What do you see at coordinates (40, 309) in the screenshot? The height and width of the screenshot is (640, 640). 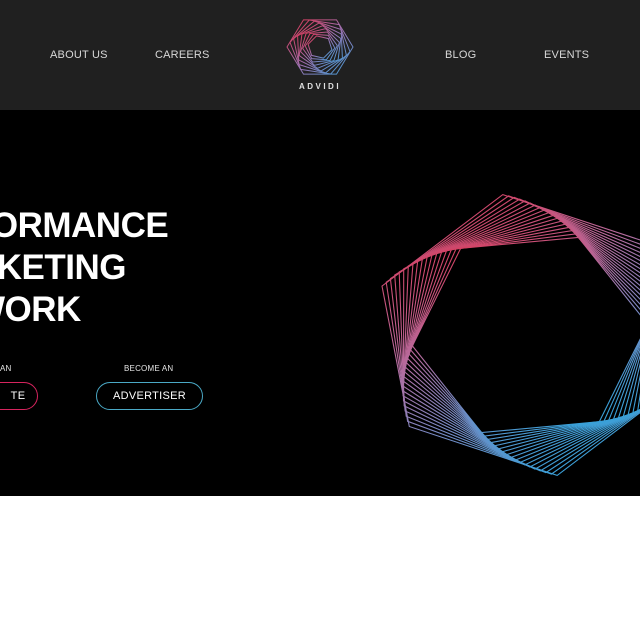 I see `headline-line: WORK` at bounding box center [40, 309].